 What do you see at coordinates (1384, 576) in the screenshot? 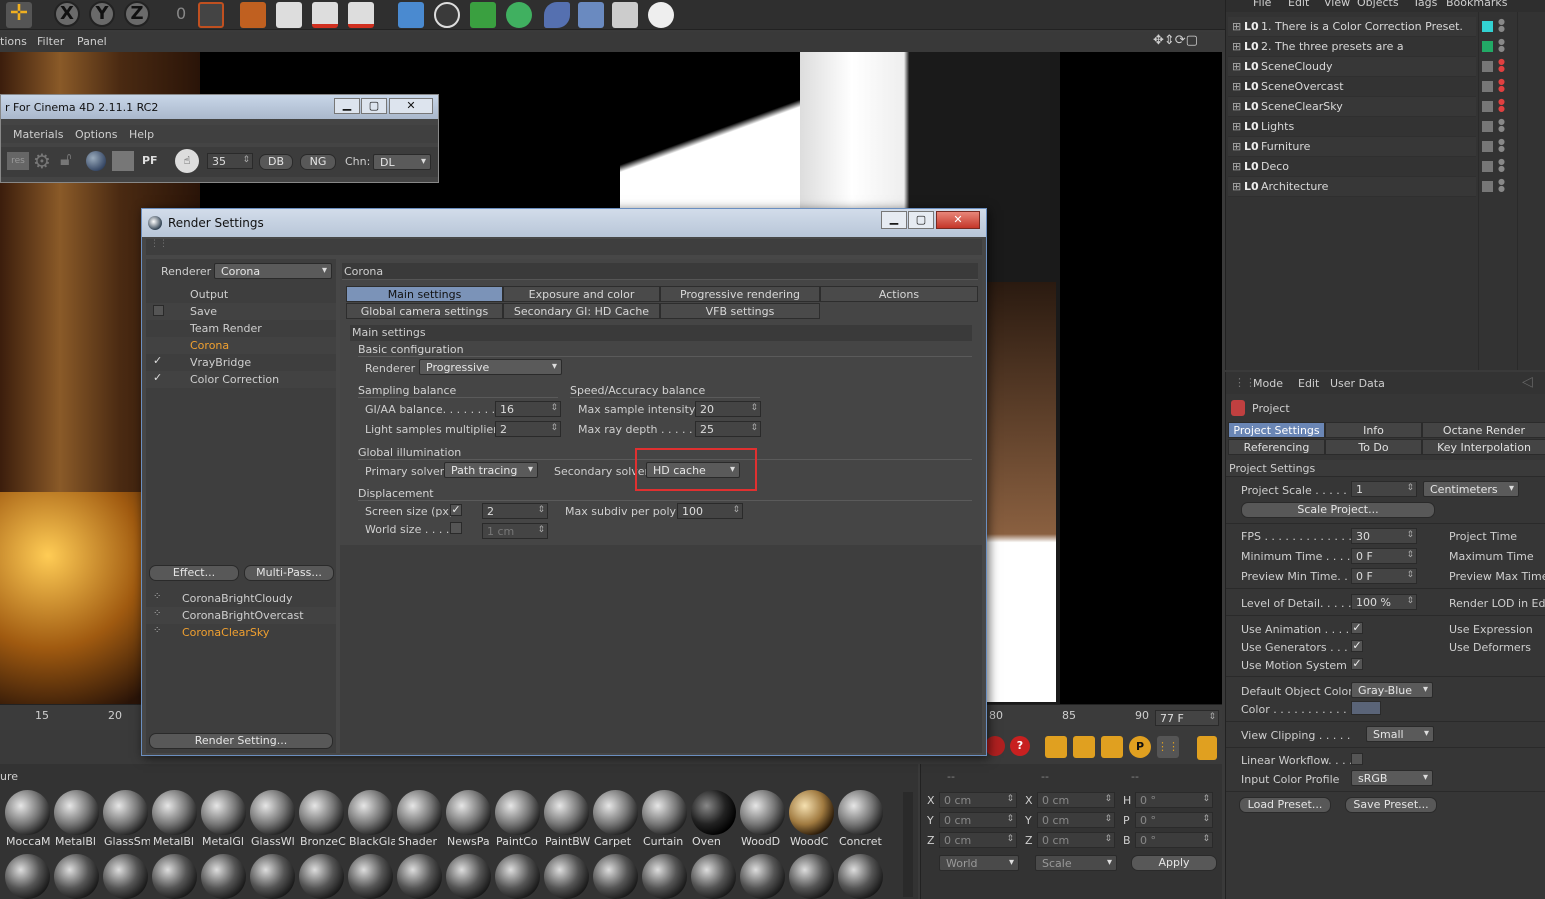
I see `preview-min-field: 0 F` at bounding box center [1384, 576].